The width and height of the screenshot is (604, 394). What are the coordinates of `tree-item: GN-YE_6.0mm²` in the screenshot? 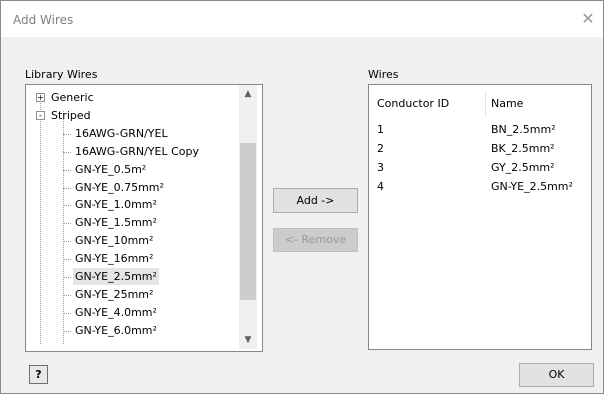 It's located at (141, 330).